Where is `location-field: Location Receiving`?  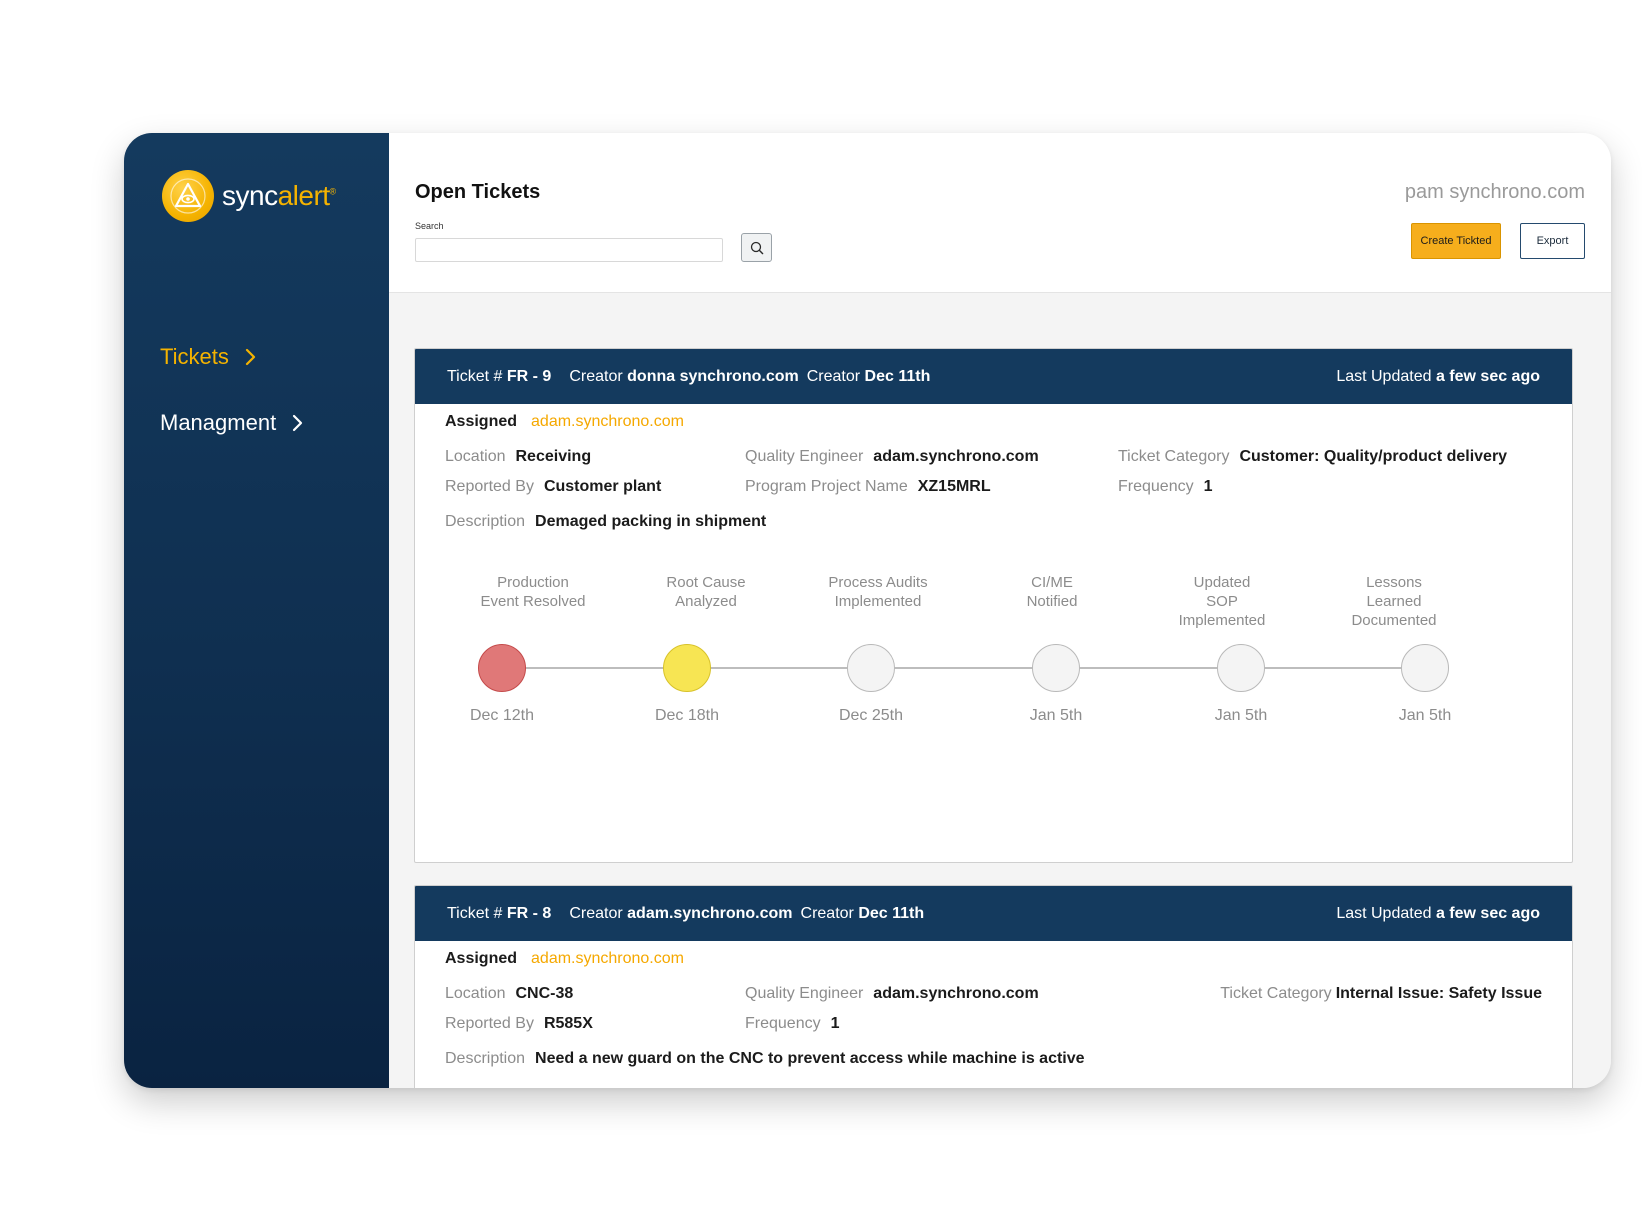
location-field: Location Receiving is located at coordinates (518, 456).